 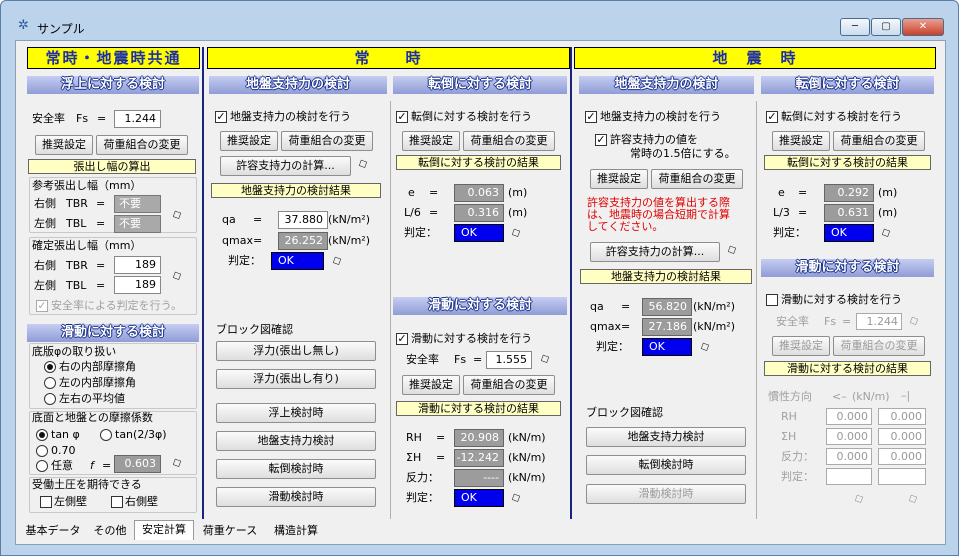 I want to click on tab-basic-data: 基本データ, so click(x=53, y=532).